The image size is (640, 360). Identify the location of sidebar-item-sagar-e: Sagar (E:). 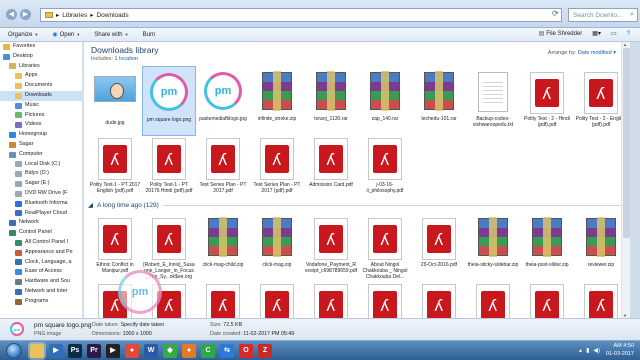
(41, 184).